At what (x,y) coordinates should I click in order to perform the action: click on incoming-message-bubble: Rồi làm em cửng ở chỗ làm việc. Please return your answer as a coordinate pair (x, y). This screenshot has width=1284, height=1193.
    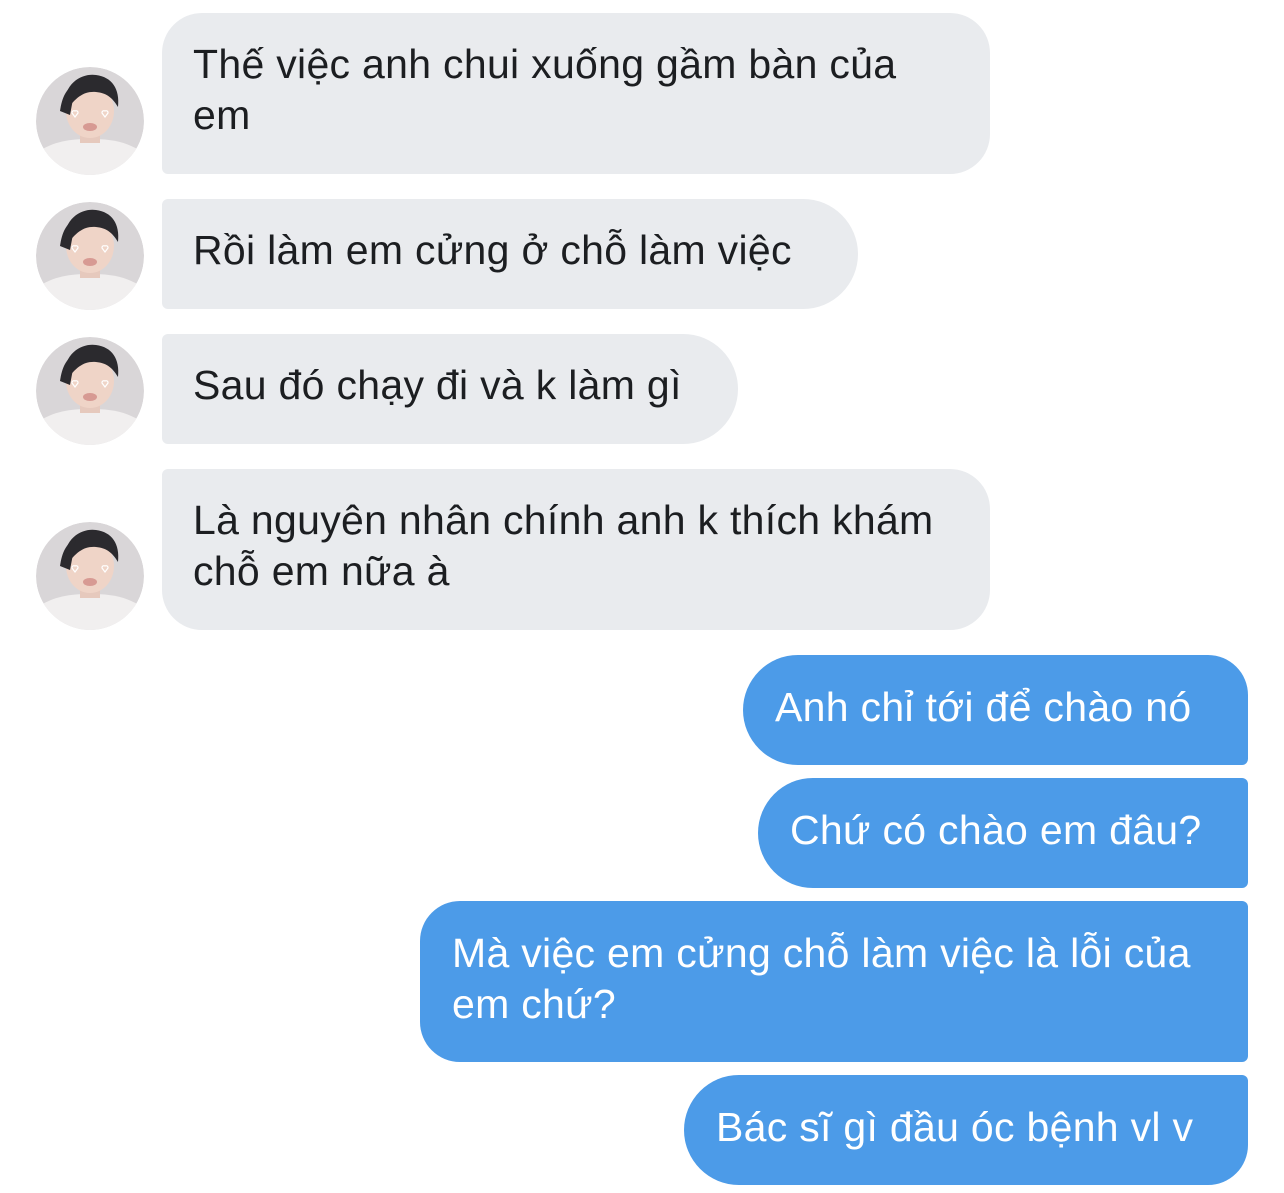
    Looking at the image, I should click on (510, 254).